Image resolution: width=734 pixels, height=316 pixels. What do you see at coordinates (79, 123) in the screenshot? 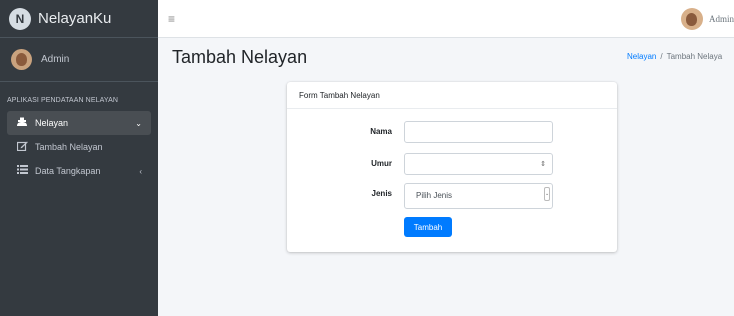
I see `sidebar-item-nelayan: Nelayan ⌄` at bounding box center [79, 123].